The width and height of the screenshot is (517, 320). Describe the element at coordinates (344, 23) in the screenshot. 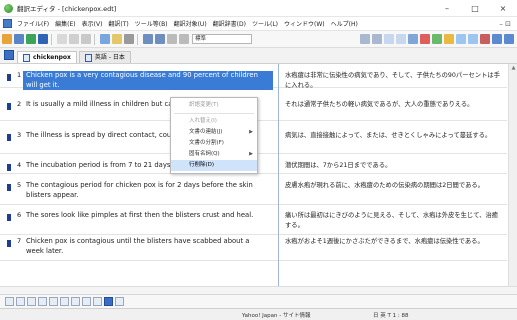

I see `menu-help: ヘルプ(H)` at that location.